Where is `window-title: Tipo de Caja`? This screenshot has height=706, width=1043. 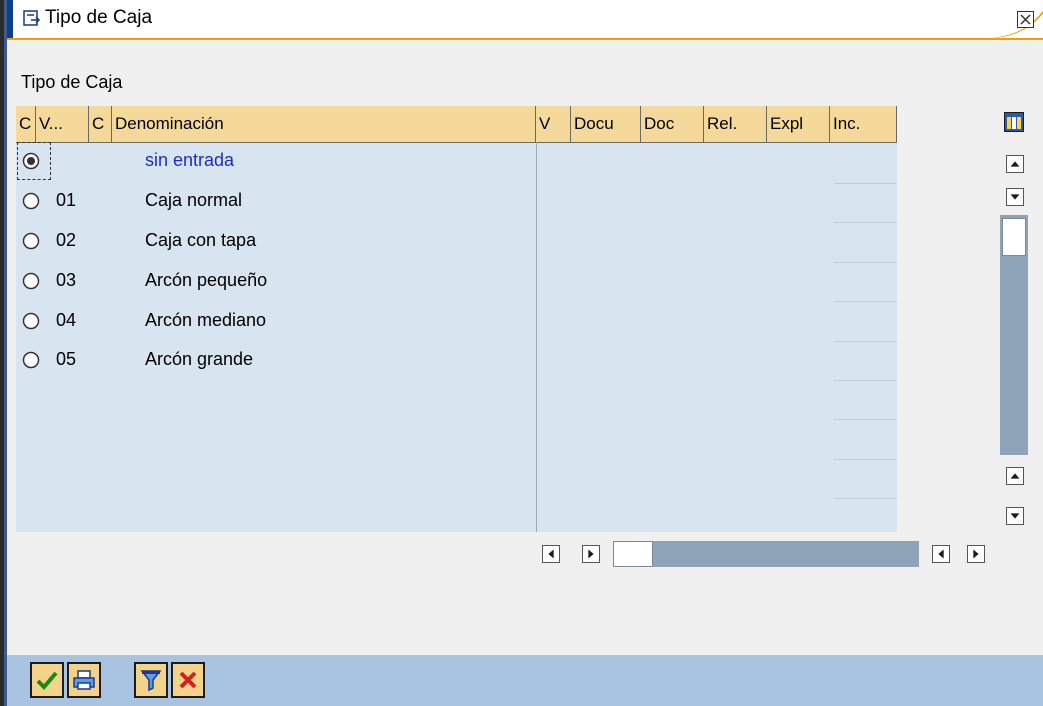 window-title: Tipo de Caja is located at coordinates (99, 17).